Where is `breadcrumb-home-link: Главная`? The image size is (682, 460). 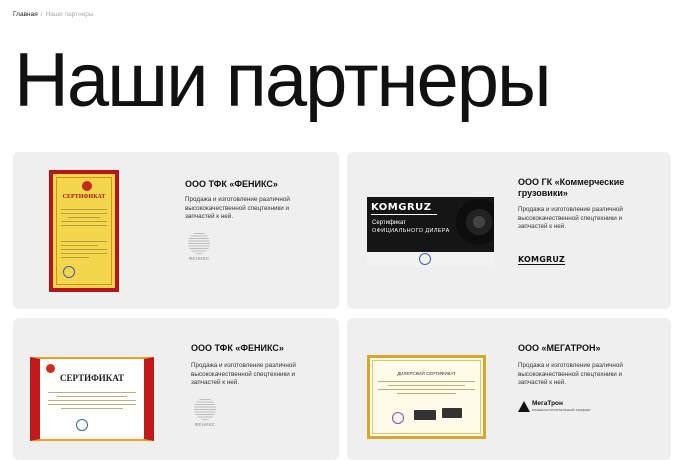 breadcrumb-home-link: Главная is located at coordinates (25, 14).